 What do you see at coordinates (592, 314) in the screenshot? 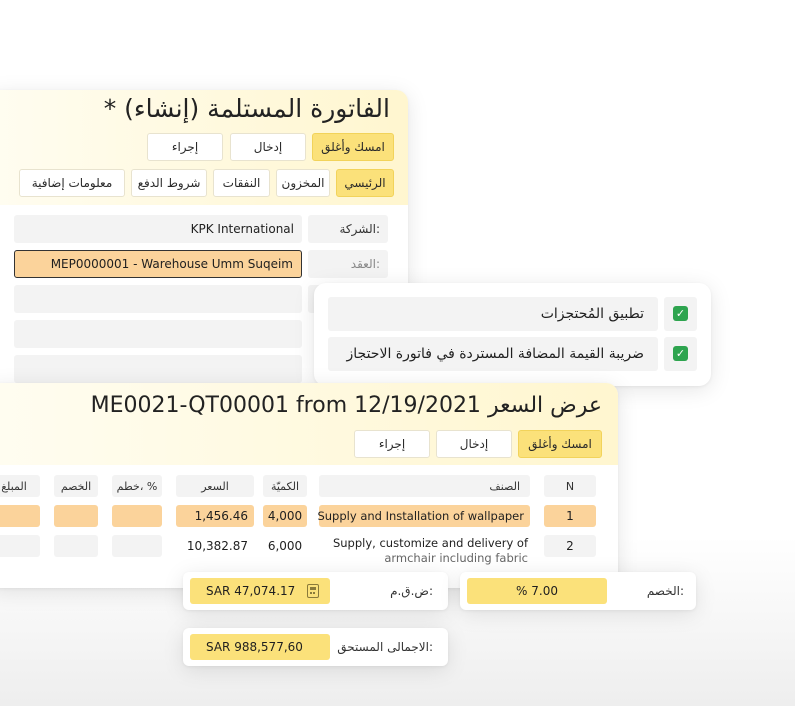
I see `option-label-retention: تطبيق المُحتجزات` at bounding box center [592, 314].